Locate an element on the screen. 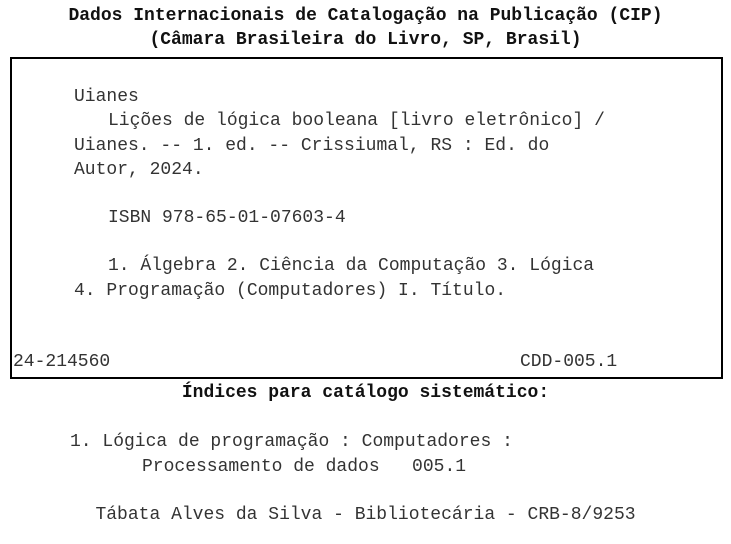 This screenshot has width=731, height=544. subjects-line-2: 4. Programação (Computadores) I. Título. is located at coordinates (290, 291).